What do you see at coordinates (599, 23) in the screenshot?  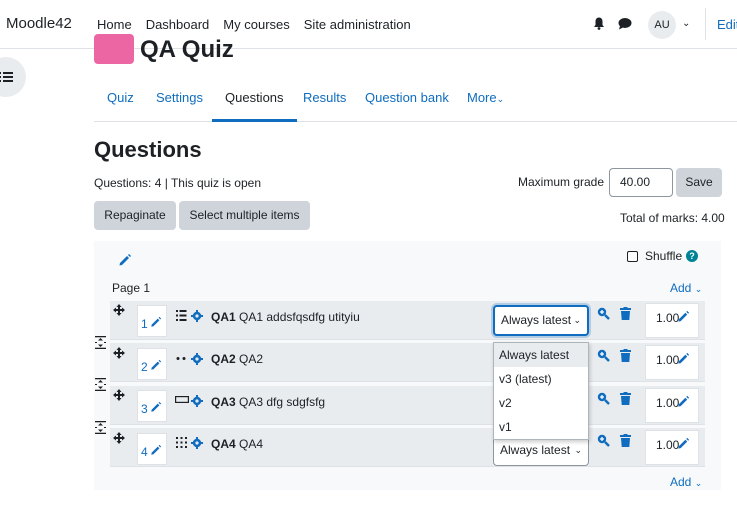 I see `notifications-bell-icon` at bounding box center [599, 23].